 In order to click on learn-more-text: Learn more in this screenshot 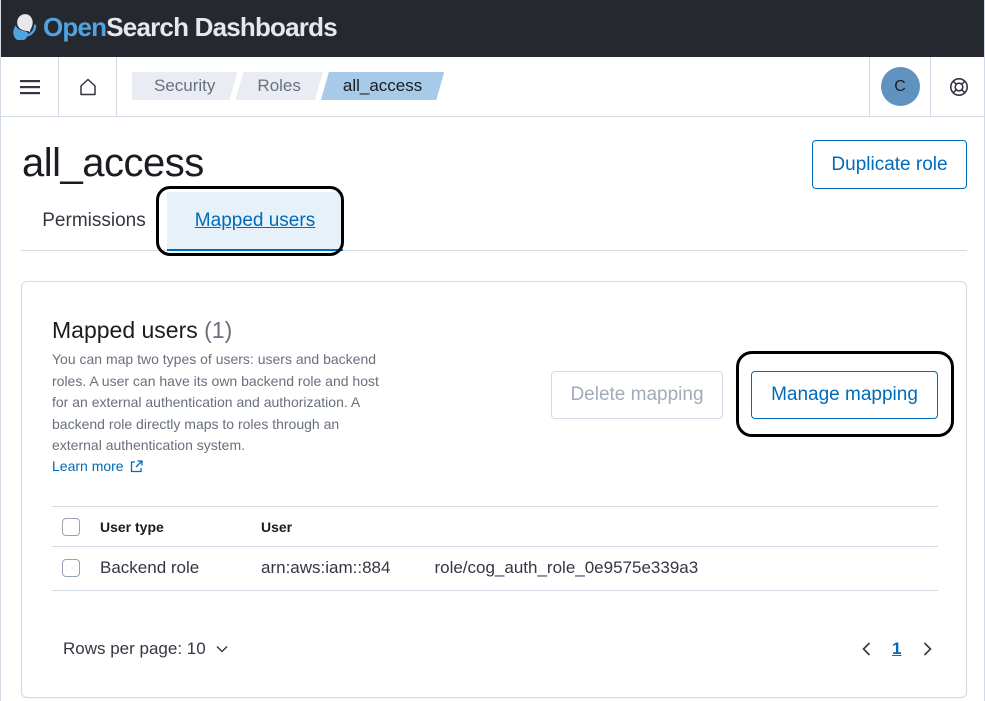, I will do `click(88, 466)`.